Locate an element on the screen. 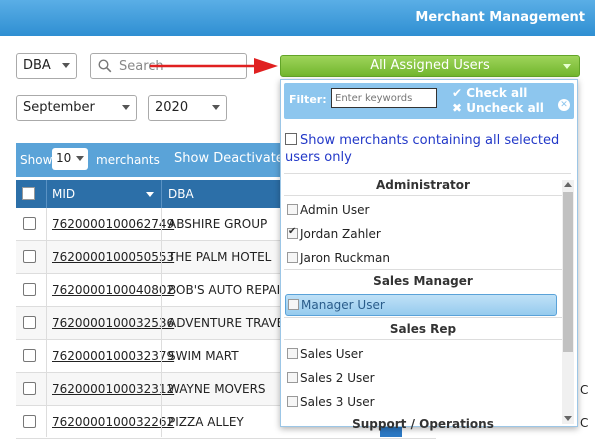 Image resolution: width=595 pixels, height=439 pixels. assigned-users-dropdown: All Assigned Users is located at coordinates (430, 66).